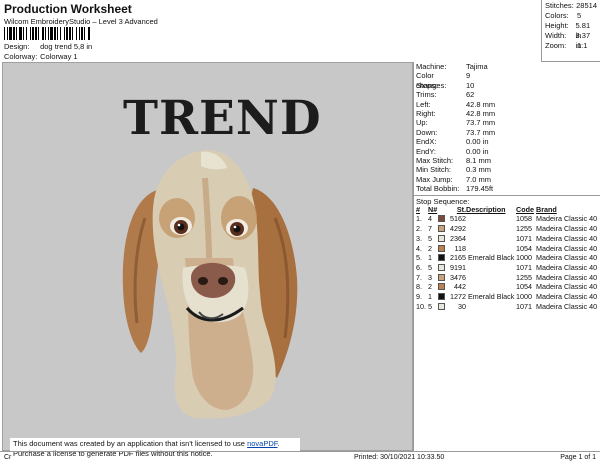 The image size is (600, 464). I want to click on col-header-num: #, so click(418, 210).